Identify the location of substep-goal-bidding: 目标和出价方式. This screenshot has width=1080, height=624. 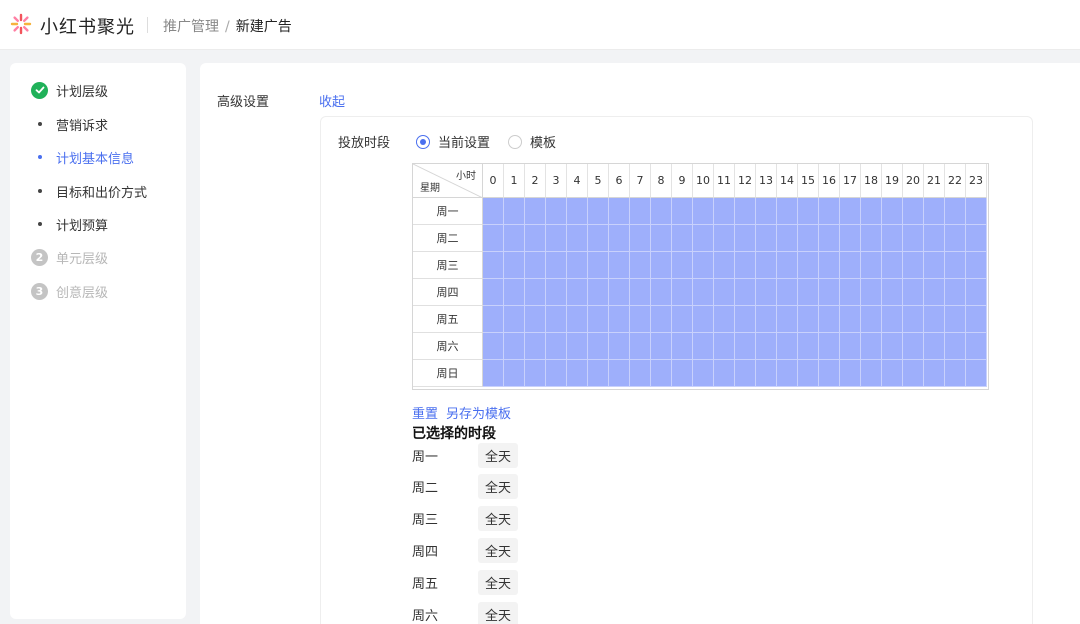
(92, 191).